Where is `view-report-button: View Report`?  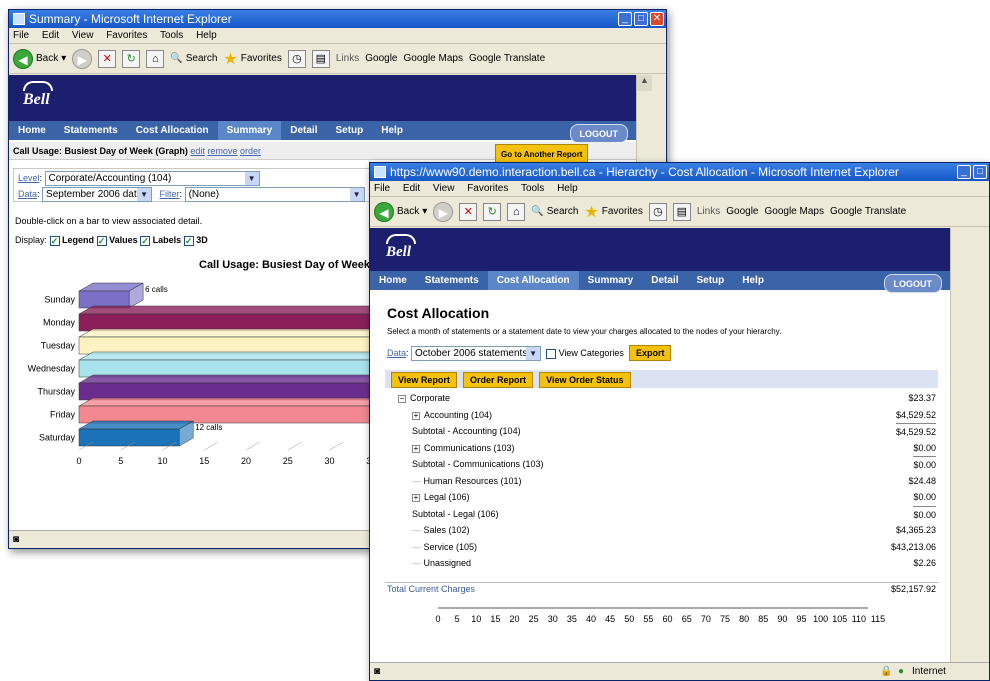 view-report-button: View Report is located at coordinates (424, 380).